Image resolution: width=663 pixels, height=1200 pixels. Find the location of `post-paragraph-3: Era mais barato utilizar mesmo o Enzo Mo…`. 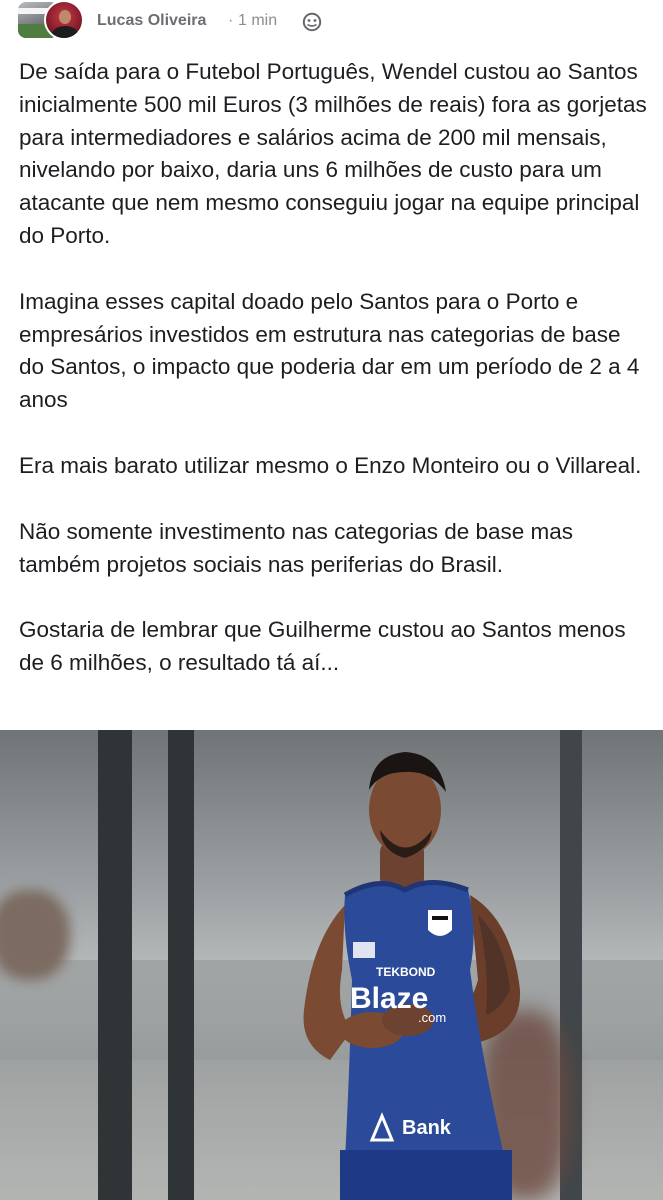

post-paragraph-3: Era mais barato utilizar mesmo o Enzo Mo… is located at coordinates (330, 465).